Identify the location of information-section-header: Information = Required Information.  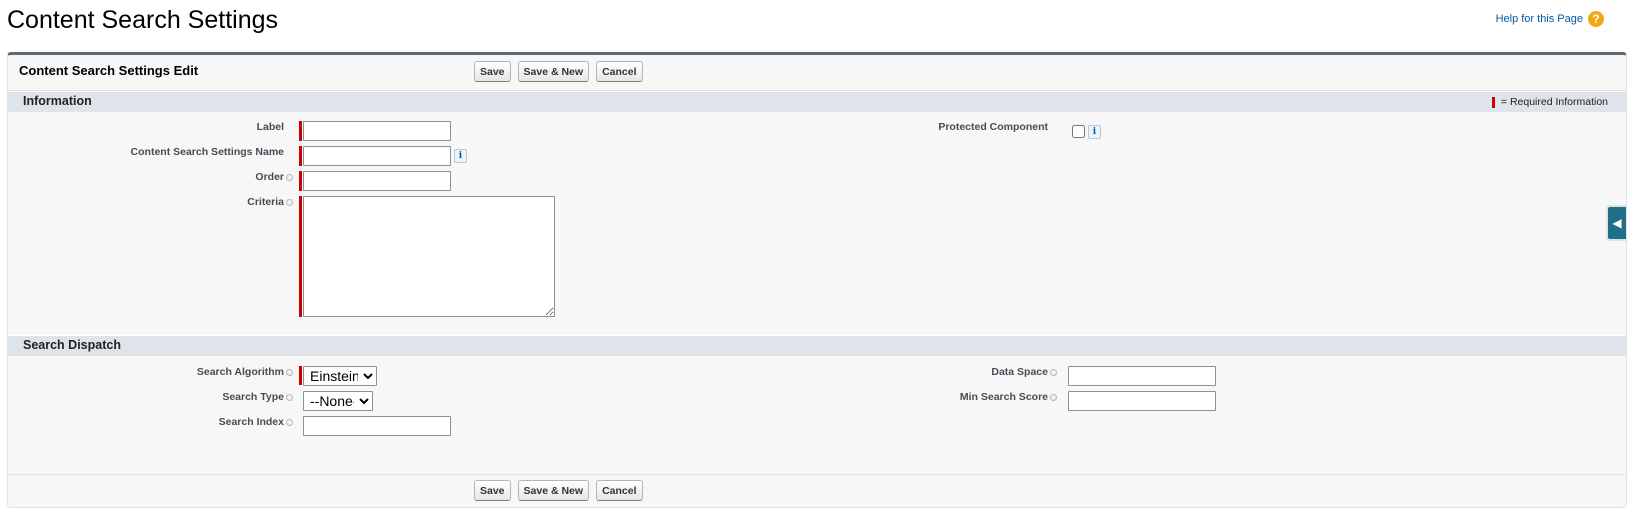
(817, 101).